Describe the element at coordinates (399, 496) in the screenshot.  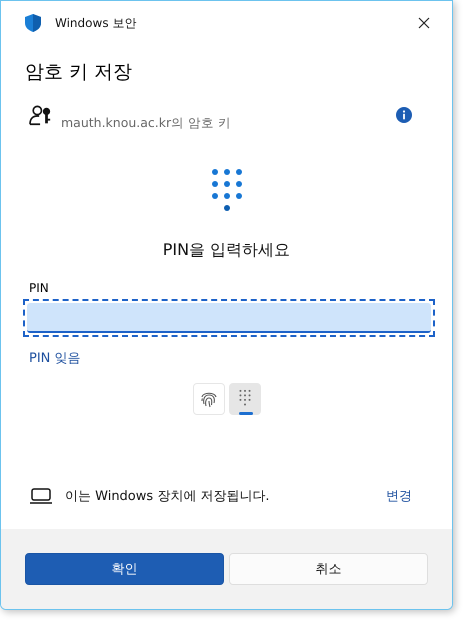
I see `change-link: 변경` at that location.